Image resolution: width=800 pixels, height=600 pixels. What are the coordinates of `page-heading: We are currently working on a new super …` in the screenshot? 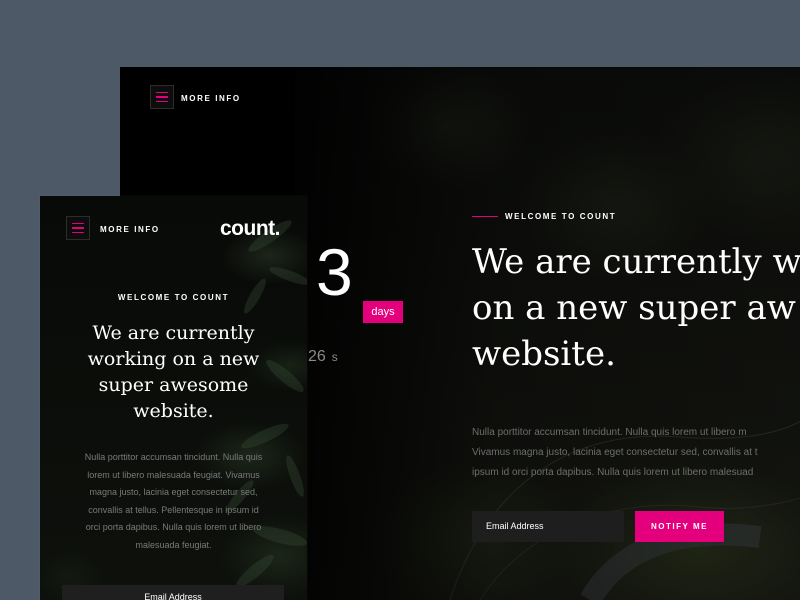 It's located at (173, 372).